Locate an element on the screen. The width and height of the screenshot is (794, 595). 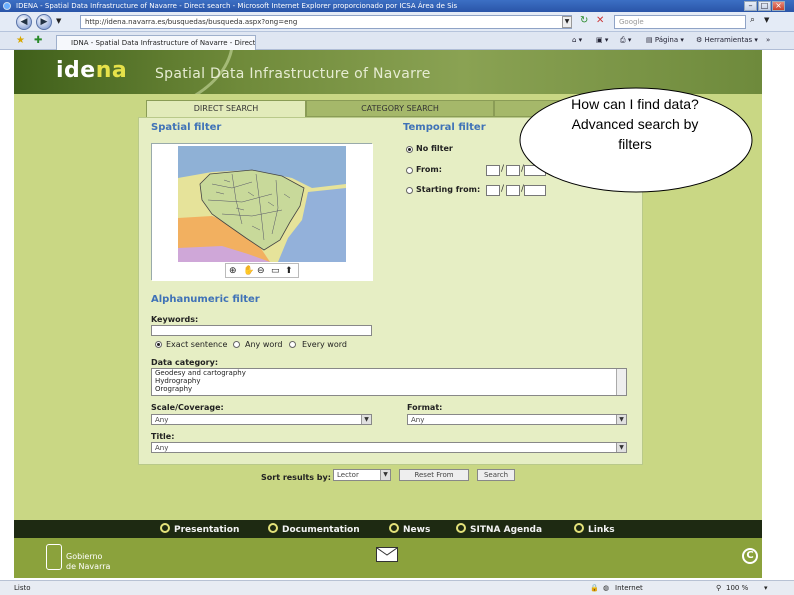
any-word-label: Any word is located at coordinates (264, 344).